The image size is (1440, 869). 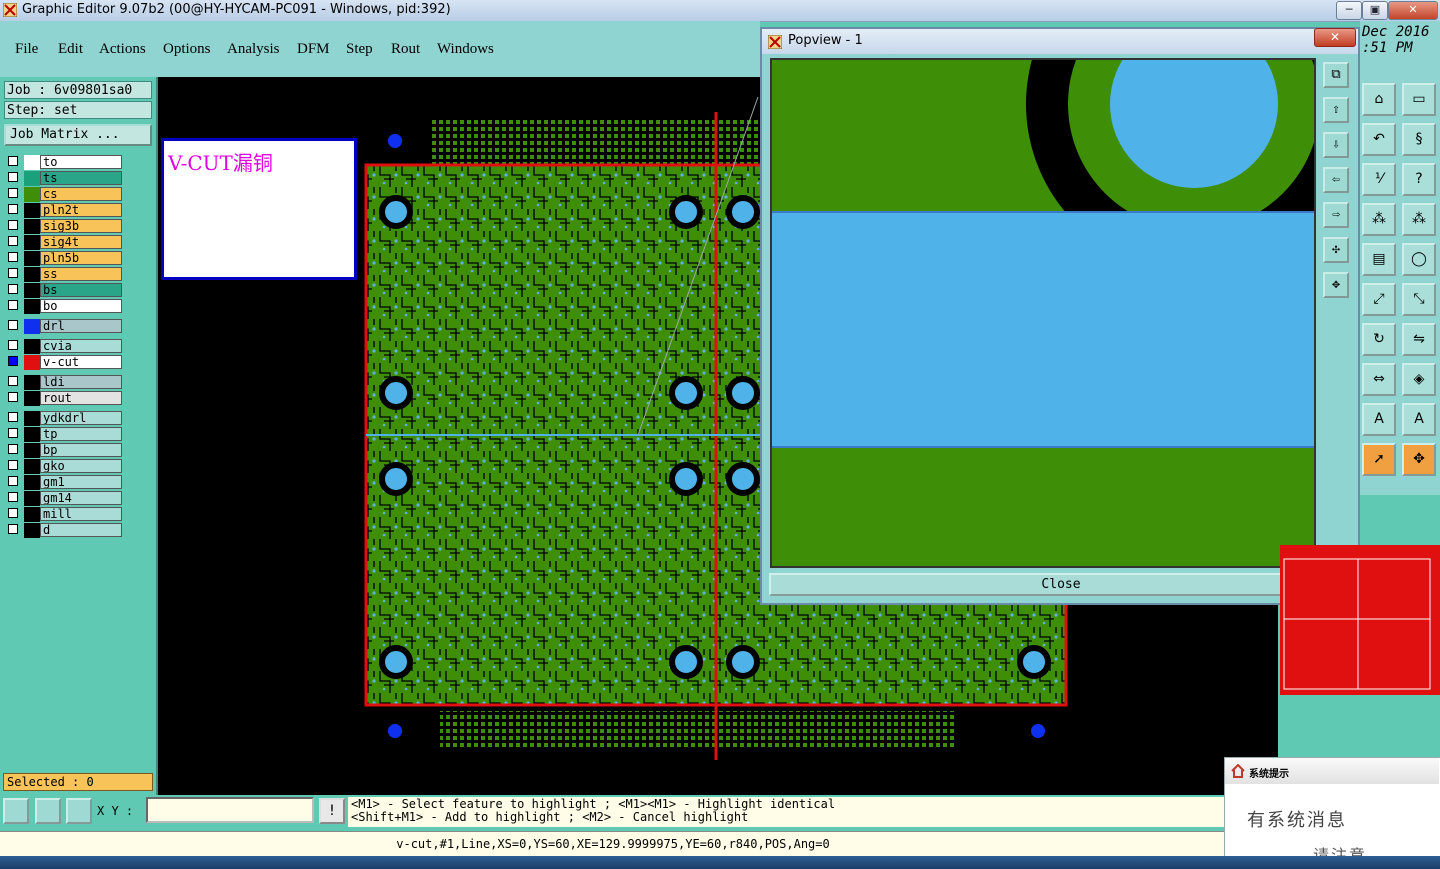 I want to click on grid-icon, so click(x=79, y=811).